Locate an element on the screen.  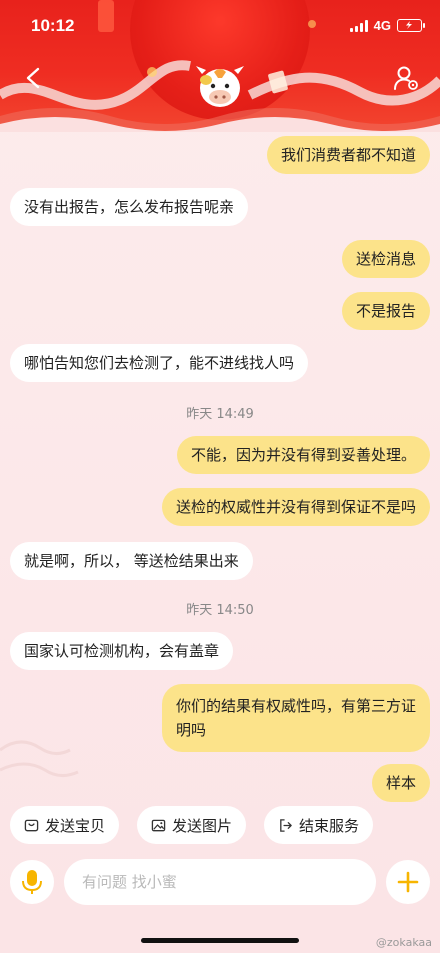
user-settings-icon is located at coordinates (406, 78).